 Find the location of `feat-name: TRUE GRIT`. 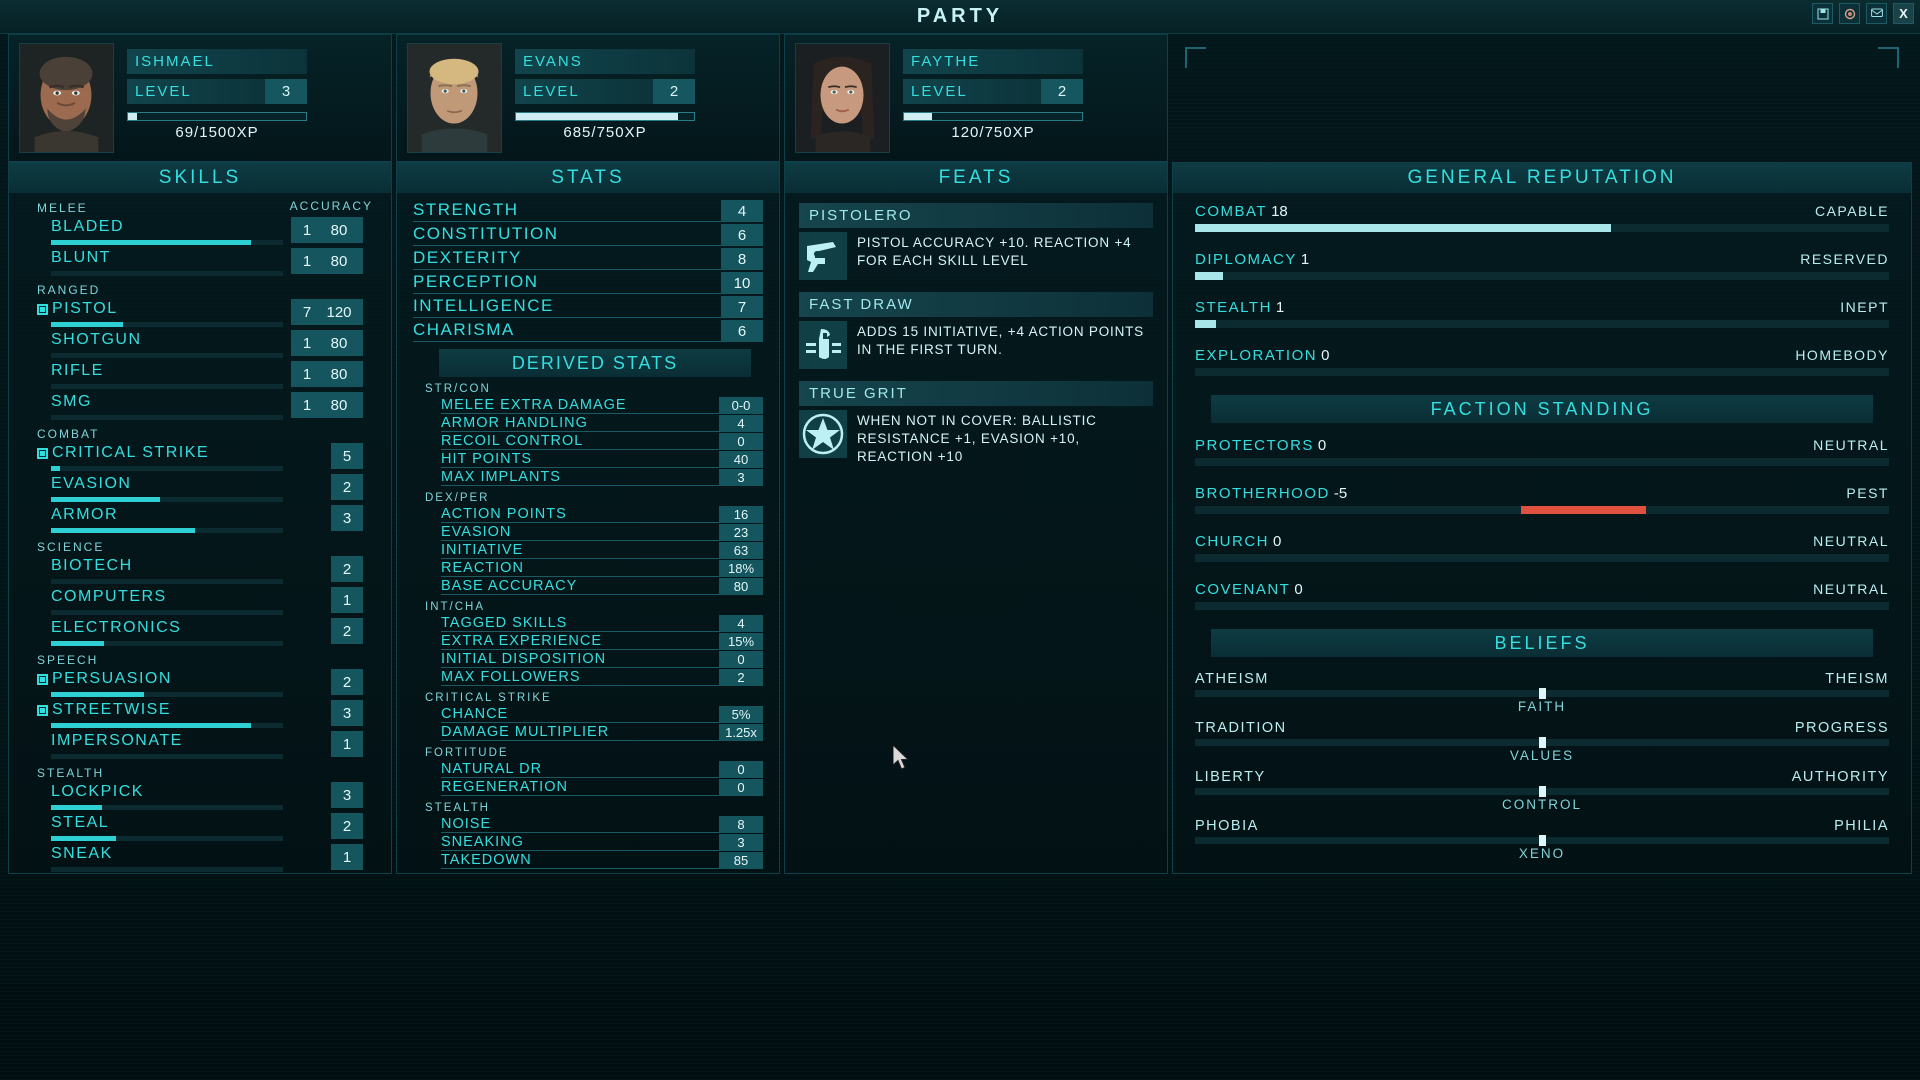

feat-name: TRUE GRIT is located at coordinates (976, 393).